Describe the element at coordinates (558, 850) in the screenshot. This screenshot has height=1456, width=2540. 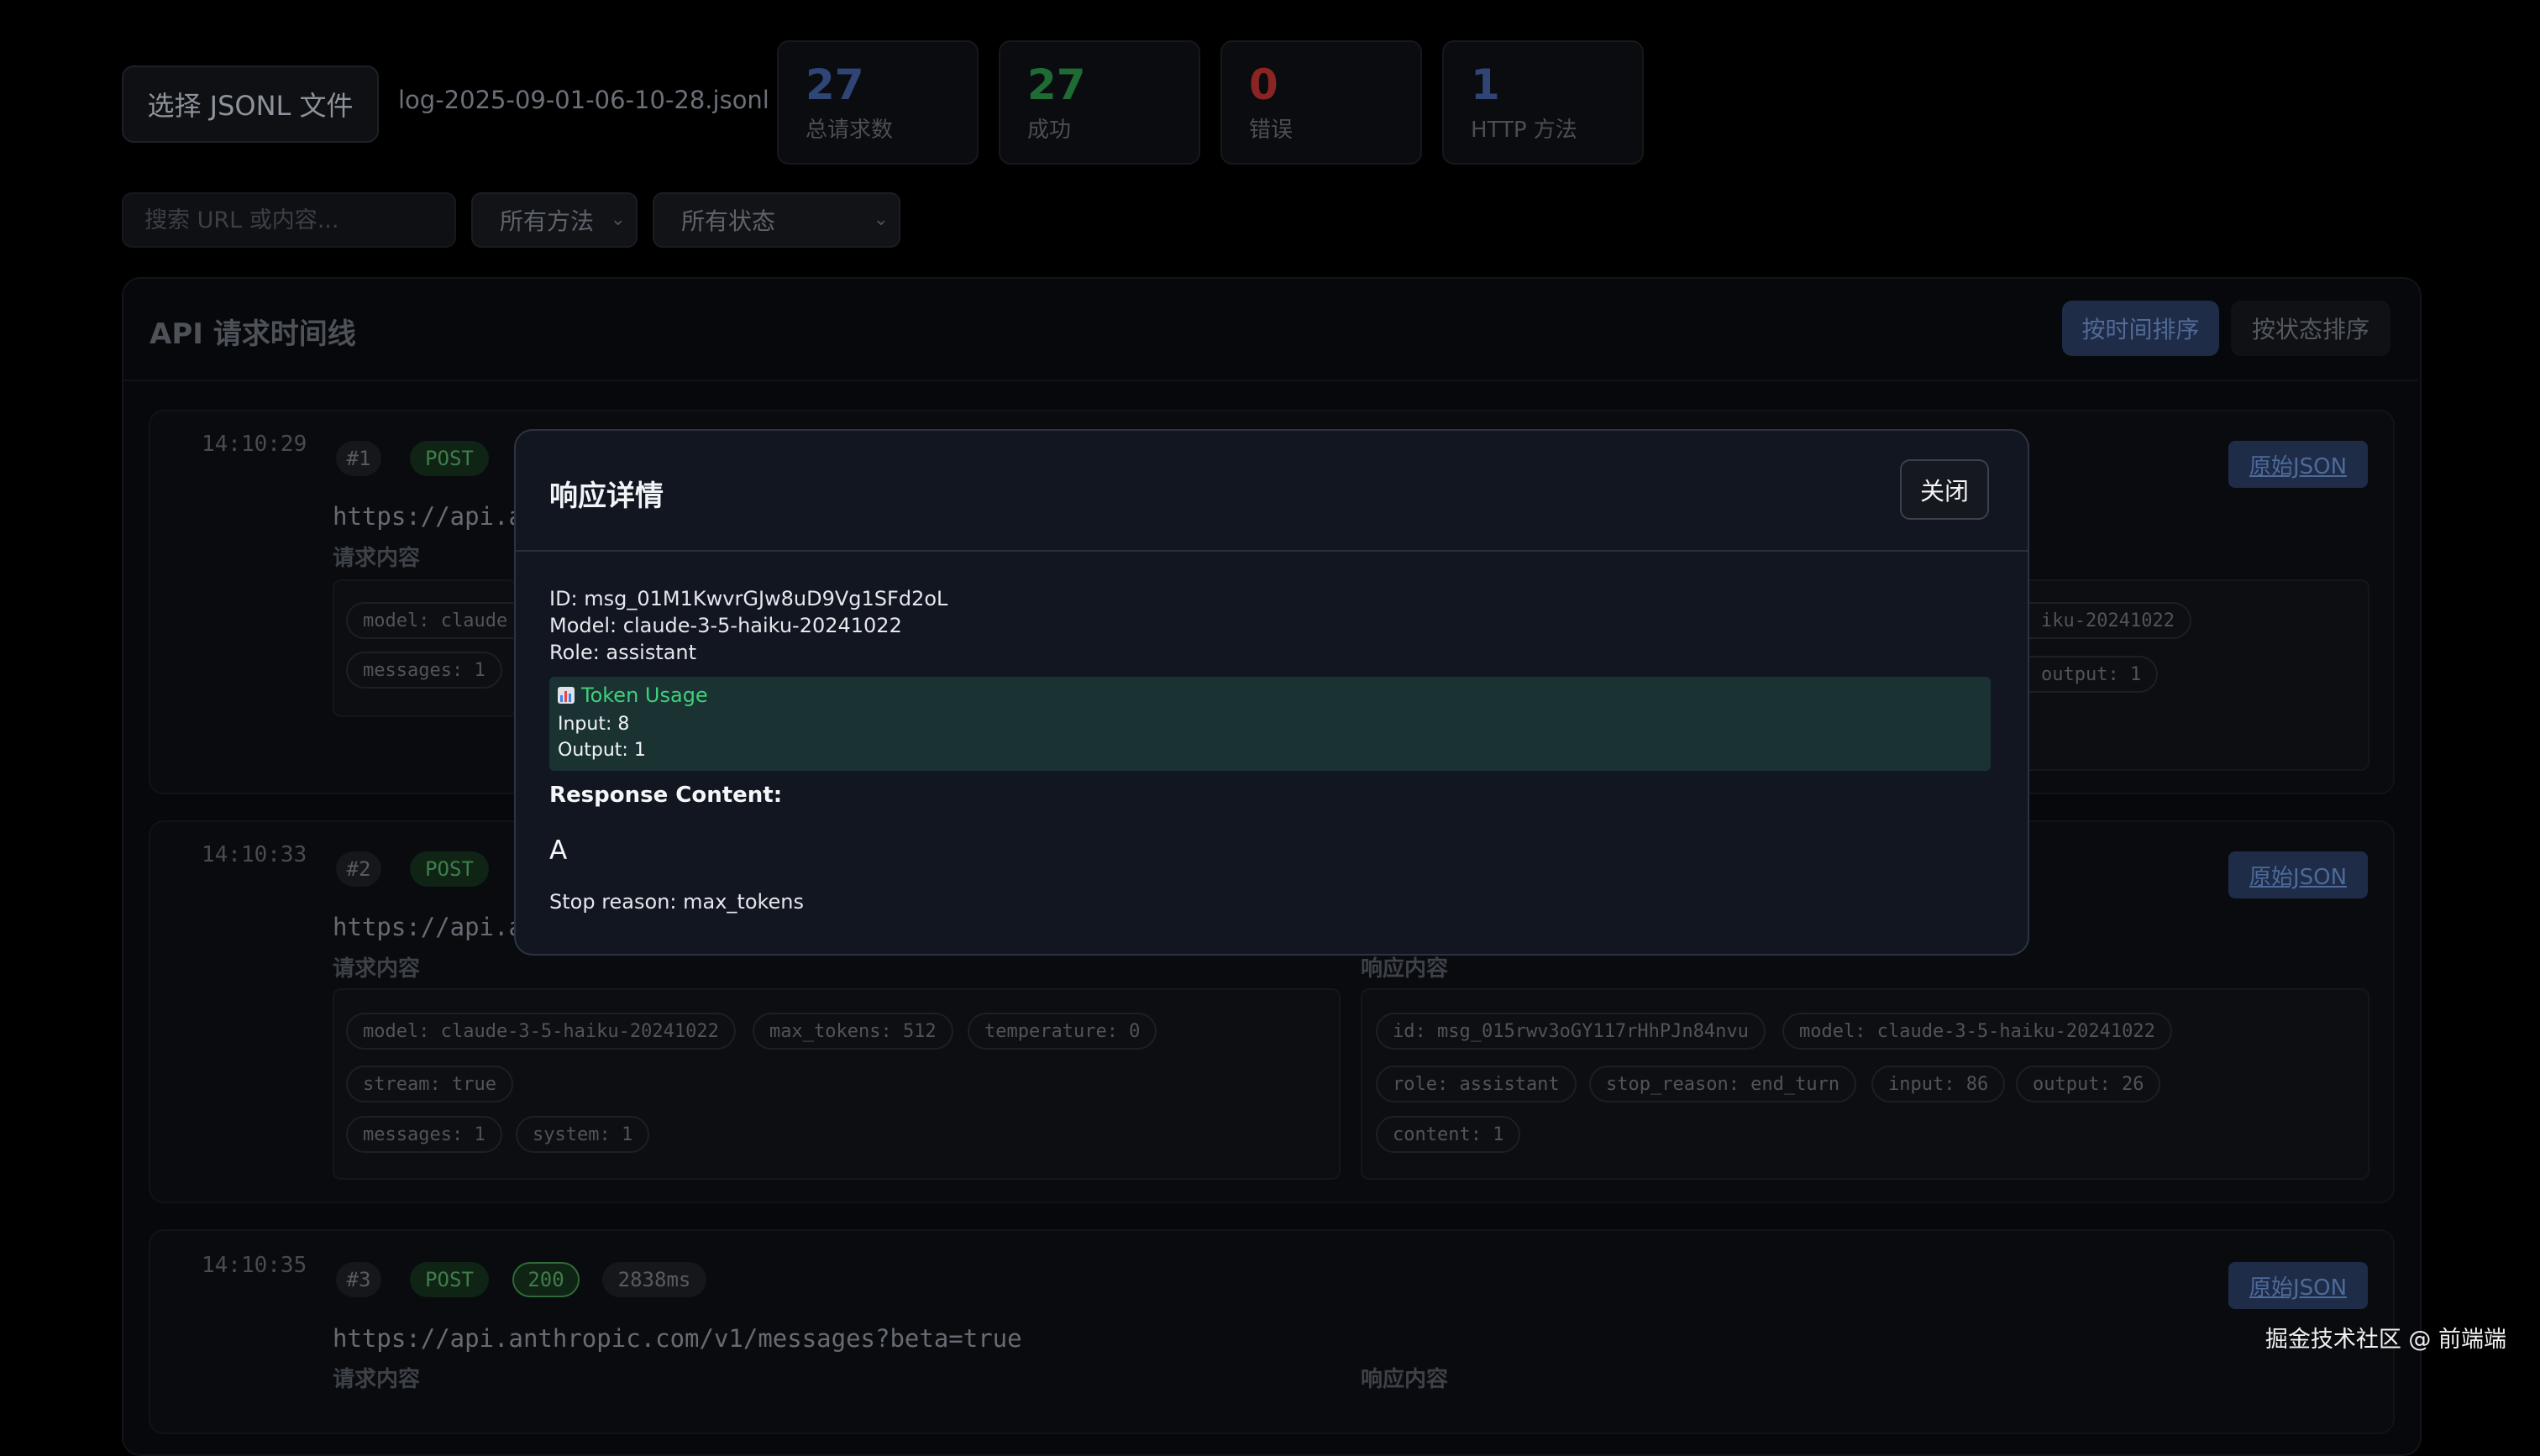
I see `response-content: A` at that location.